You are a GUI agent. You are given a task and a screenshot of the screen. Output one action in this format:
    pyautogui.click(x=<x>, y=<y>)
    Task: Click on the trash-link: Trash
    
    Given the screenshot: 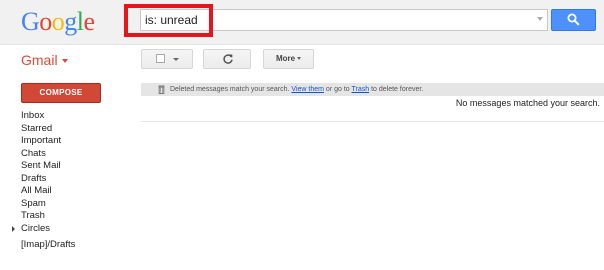 What is the action you would take?
    pyautogui.click(x=361, y=89)
    